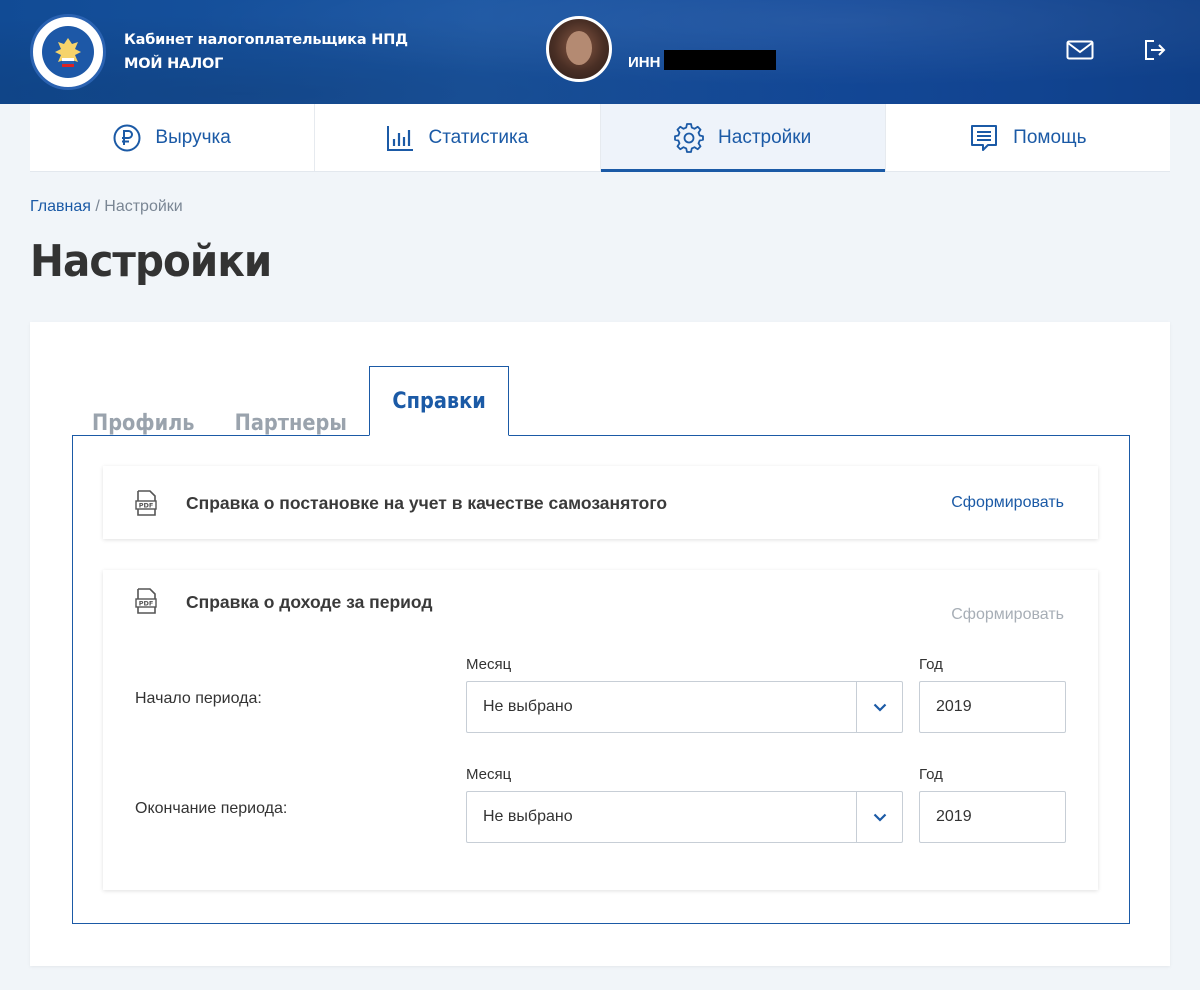  What do you see at coordinates (992, 707) in the screenshot?
I see `start-year-input` at bounding box center [992, 707].